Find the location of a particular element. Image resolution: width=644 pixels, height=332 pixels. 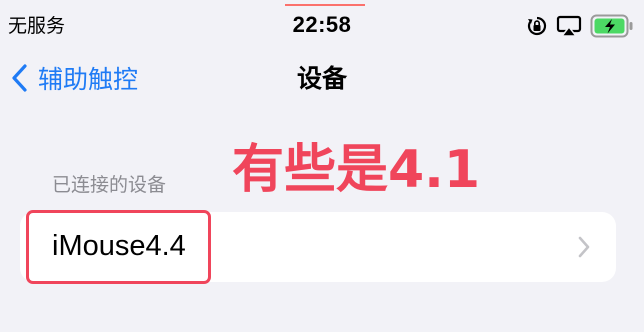

chevron-right-icon is located at coordinates (584, 249).